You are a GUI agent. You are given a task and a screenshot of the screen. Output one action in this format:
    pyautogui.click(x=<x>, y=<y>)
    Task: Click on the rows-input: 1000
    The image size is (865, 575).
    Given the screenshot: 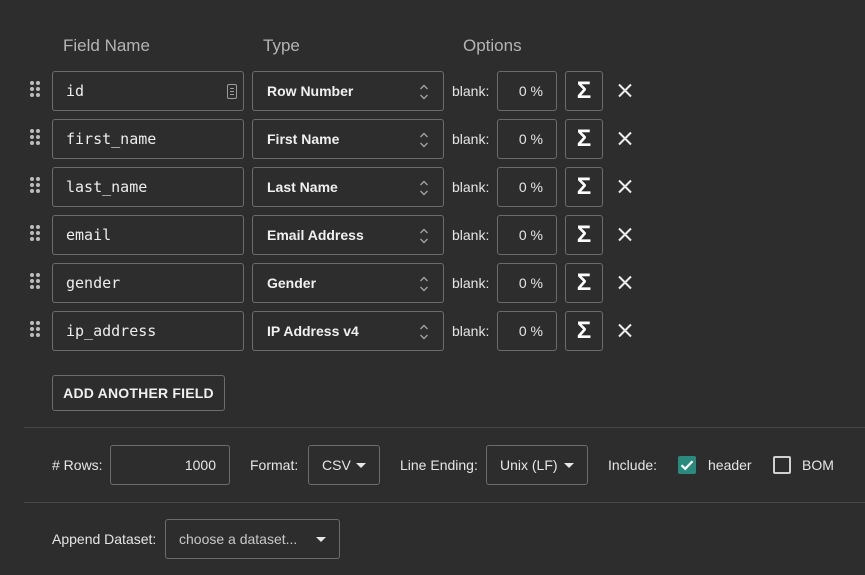 What is the action you would take?
    pyautogui.click(x=170, y=465)
    